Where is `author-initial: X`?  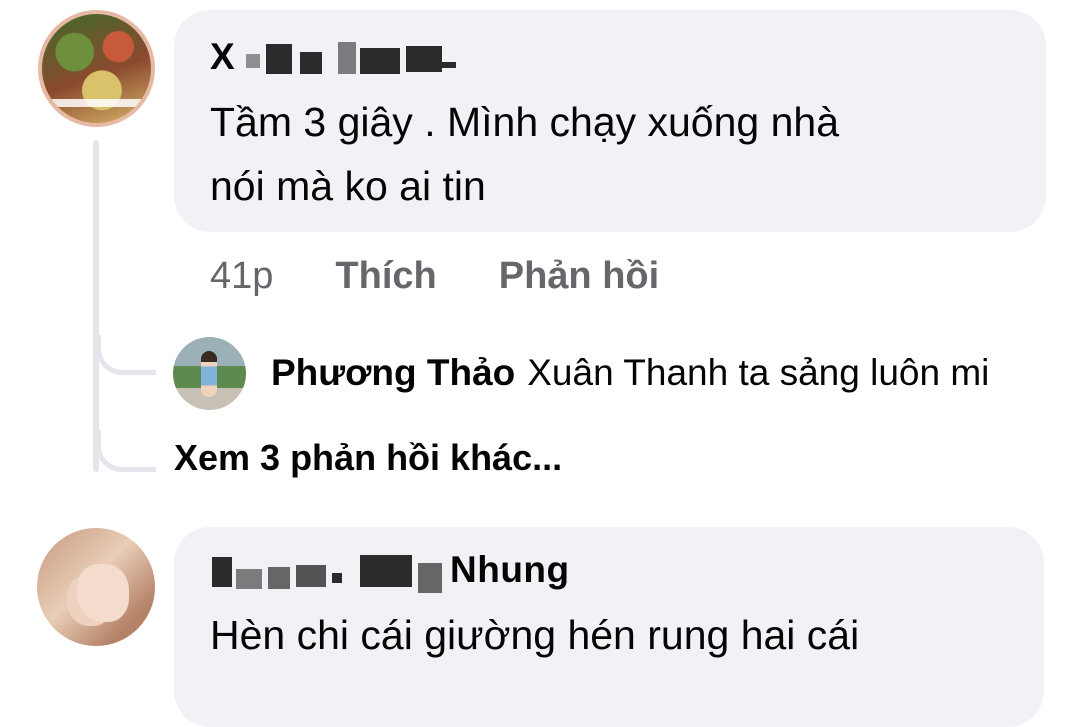 author-initial: X is located at coordinates (223, 56).